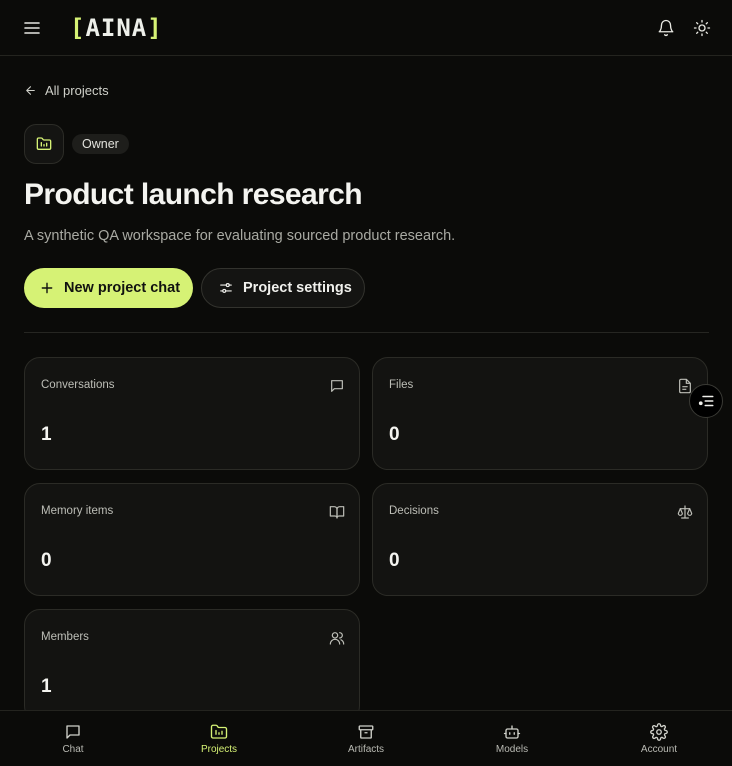 The width and height of the screenshot is (732, 766). I want to click on list-icon, so click(706, 401).